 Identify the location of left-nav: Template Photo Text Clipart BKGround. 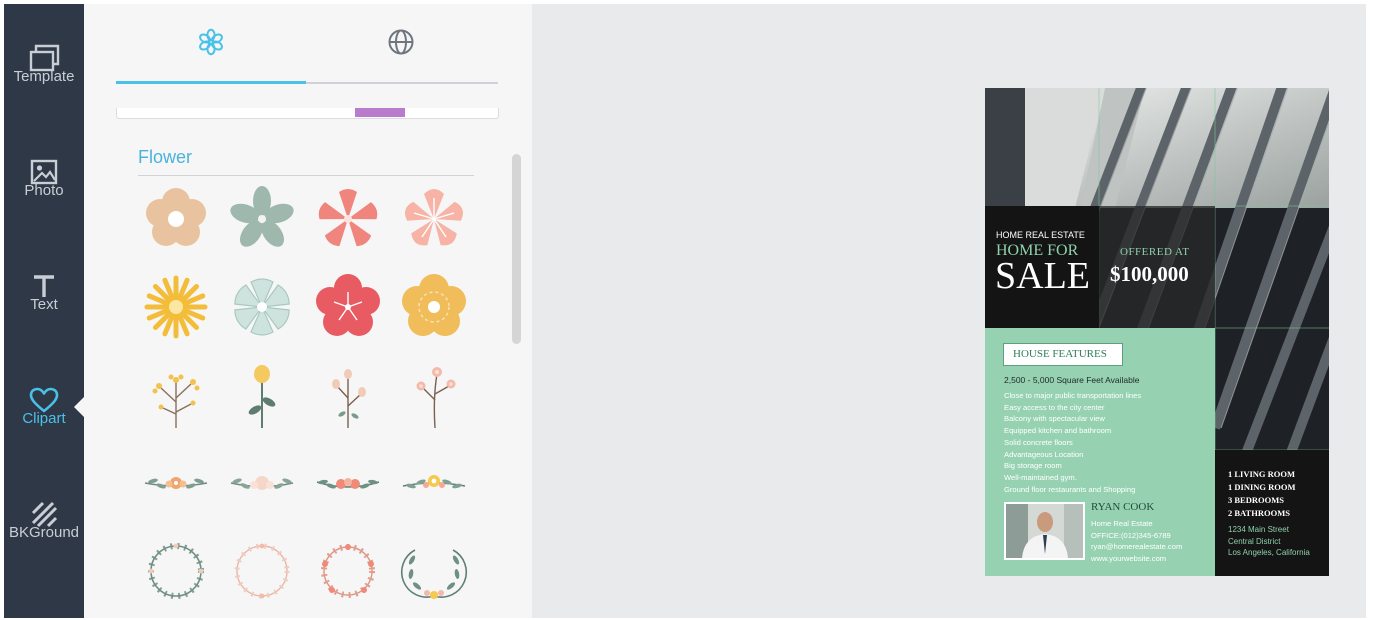
(44, 311).